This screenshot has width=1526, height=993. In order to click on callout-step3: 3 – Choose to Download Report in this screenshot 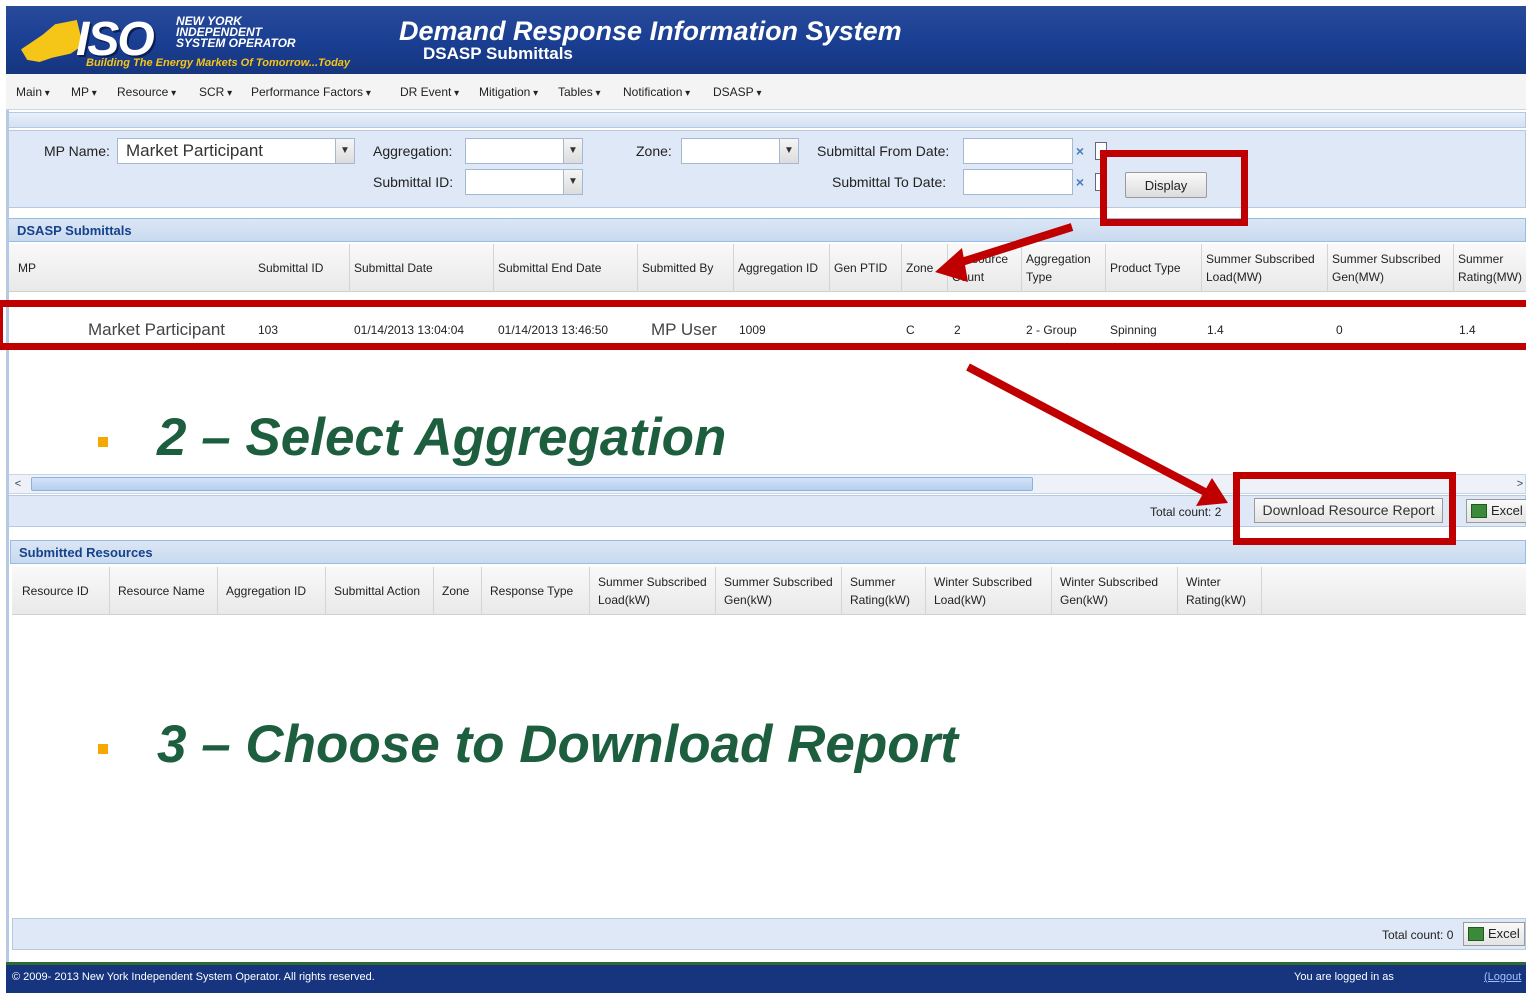, I will do `click(557, 744)`.